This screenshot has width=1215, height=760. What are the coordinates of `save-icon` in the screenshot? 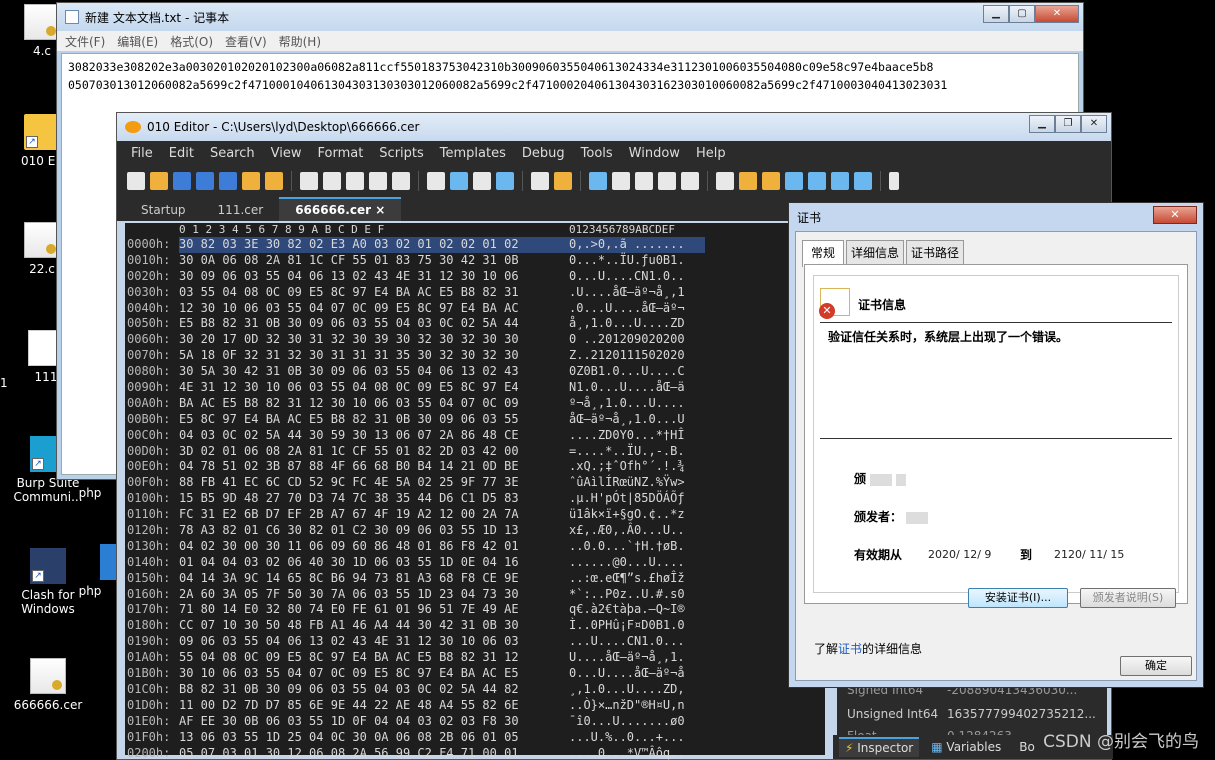 It's located at (182, 181).